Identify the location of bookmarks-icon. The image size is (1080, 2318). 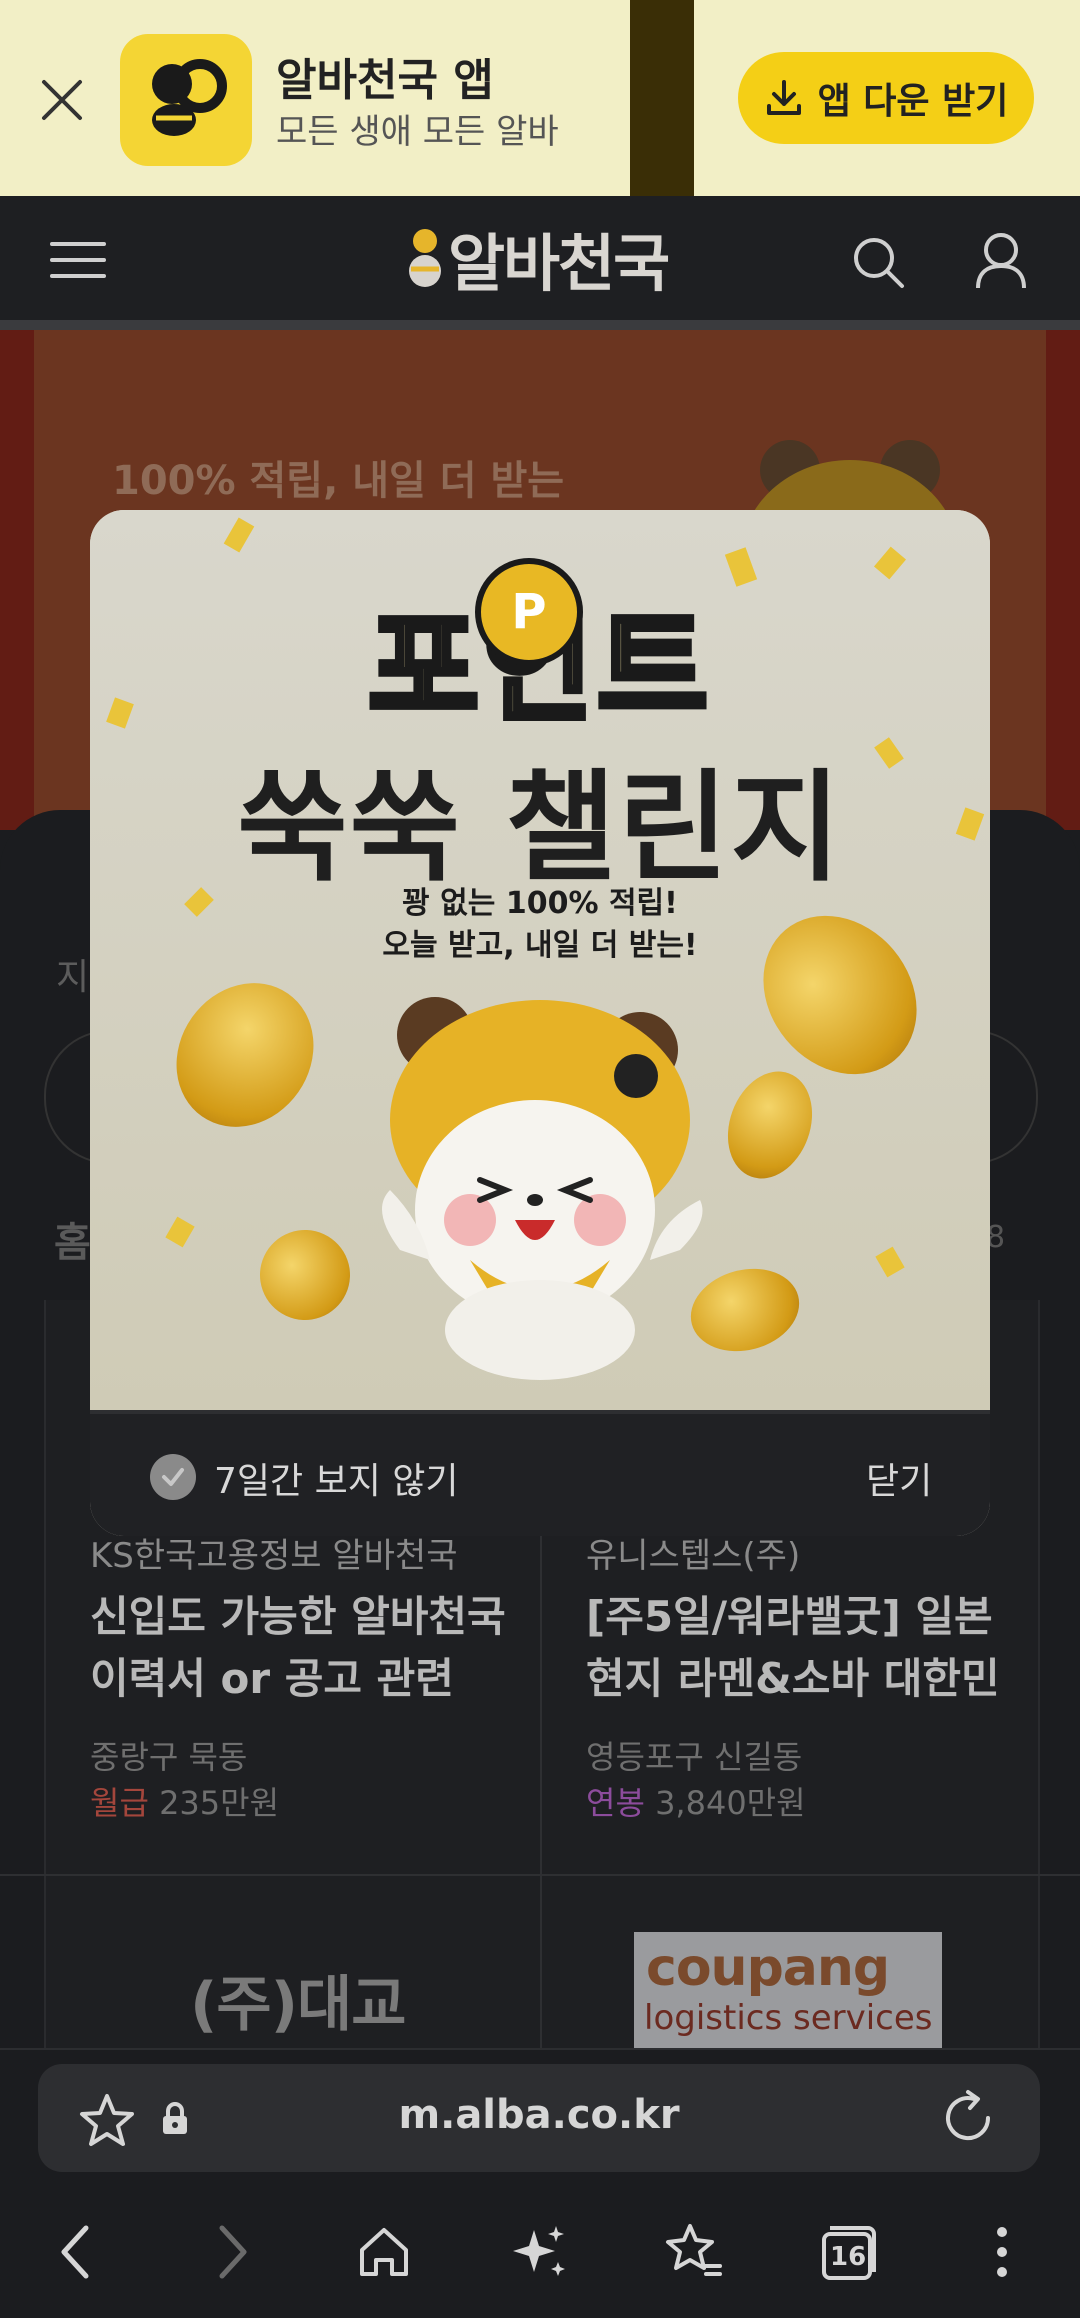
(694, 2252).